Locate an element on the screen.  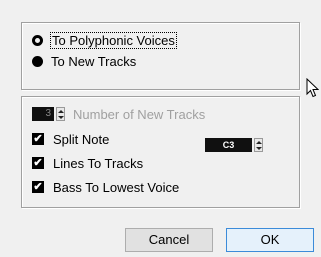
lines-to-tracks-checkbox: ✔ Lines To Tracks is located at coordinates (87, 163).